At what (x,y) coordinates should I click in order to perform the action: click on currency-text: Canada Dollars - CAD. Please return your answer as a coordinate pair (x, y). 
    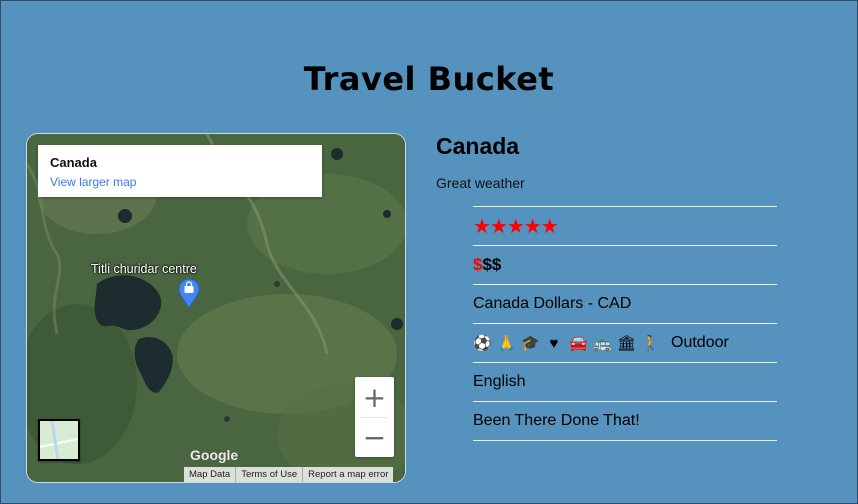
    Looking at the image, I should click on (552, 303).